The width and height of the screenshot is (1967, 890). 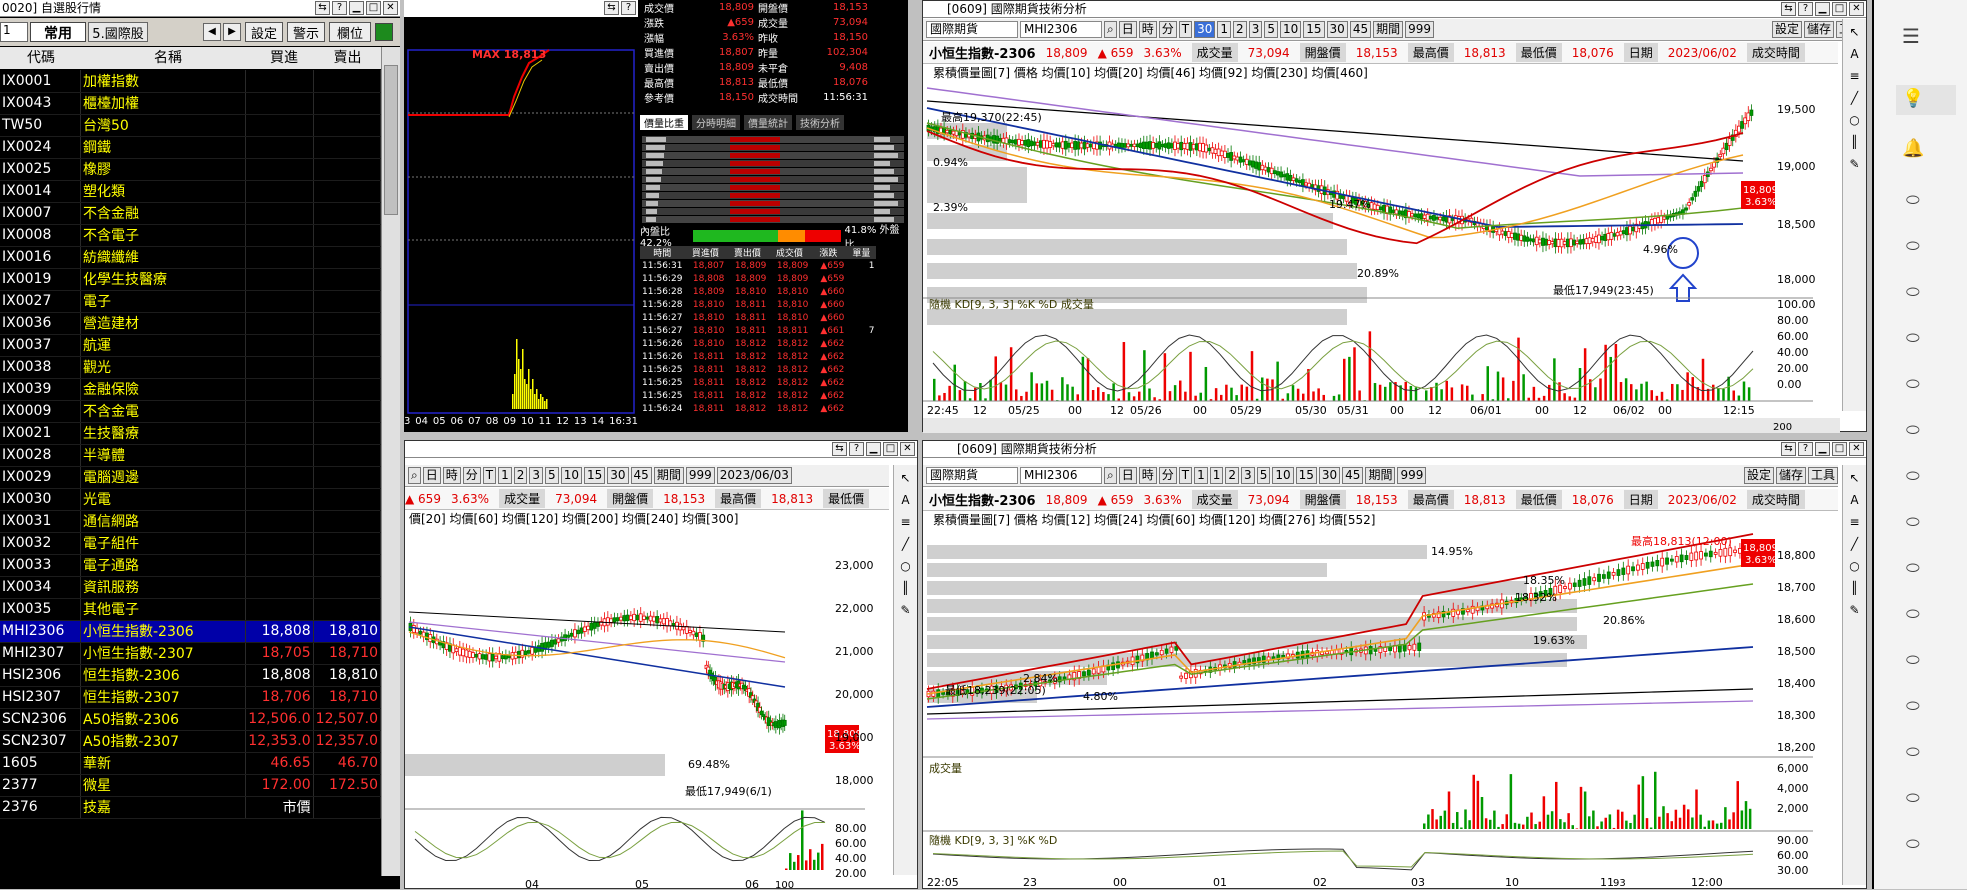 I want to click on category-select: 國際期貨, so click(x=972, y=29).